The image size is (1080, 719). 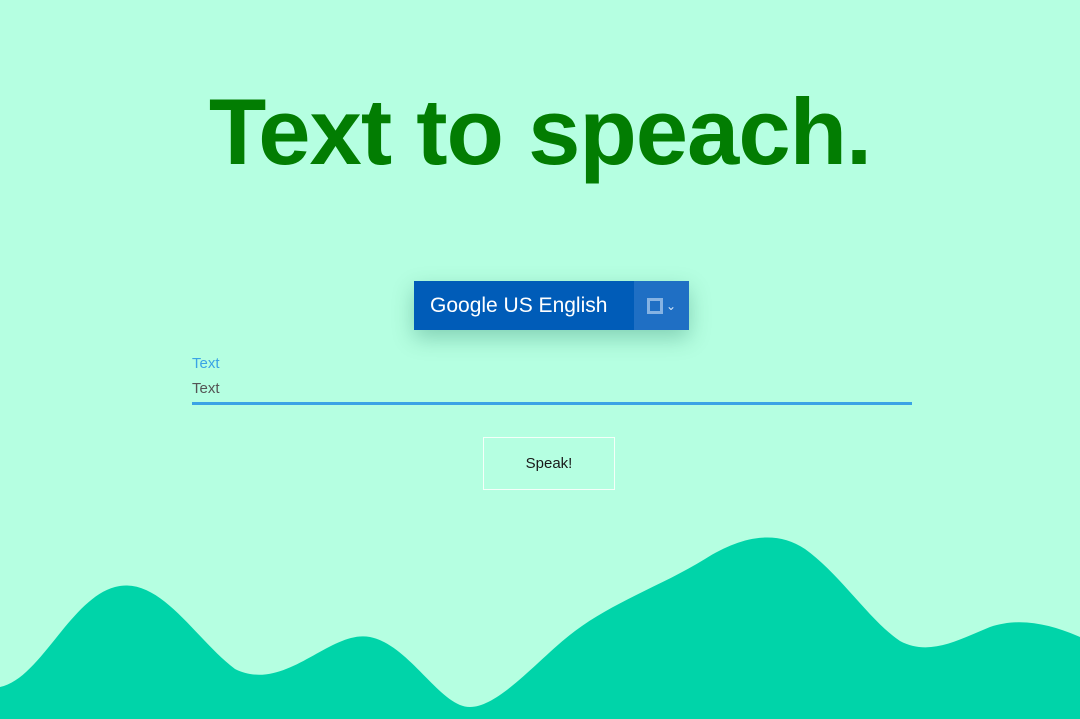 I want to click on text-field: Text, so click(x=552, y=380).